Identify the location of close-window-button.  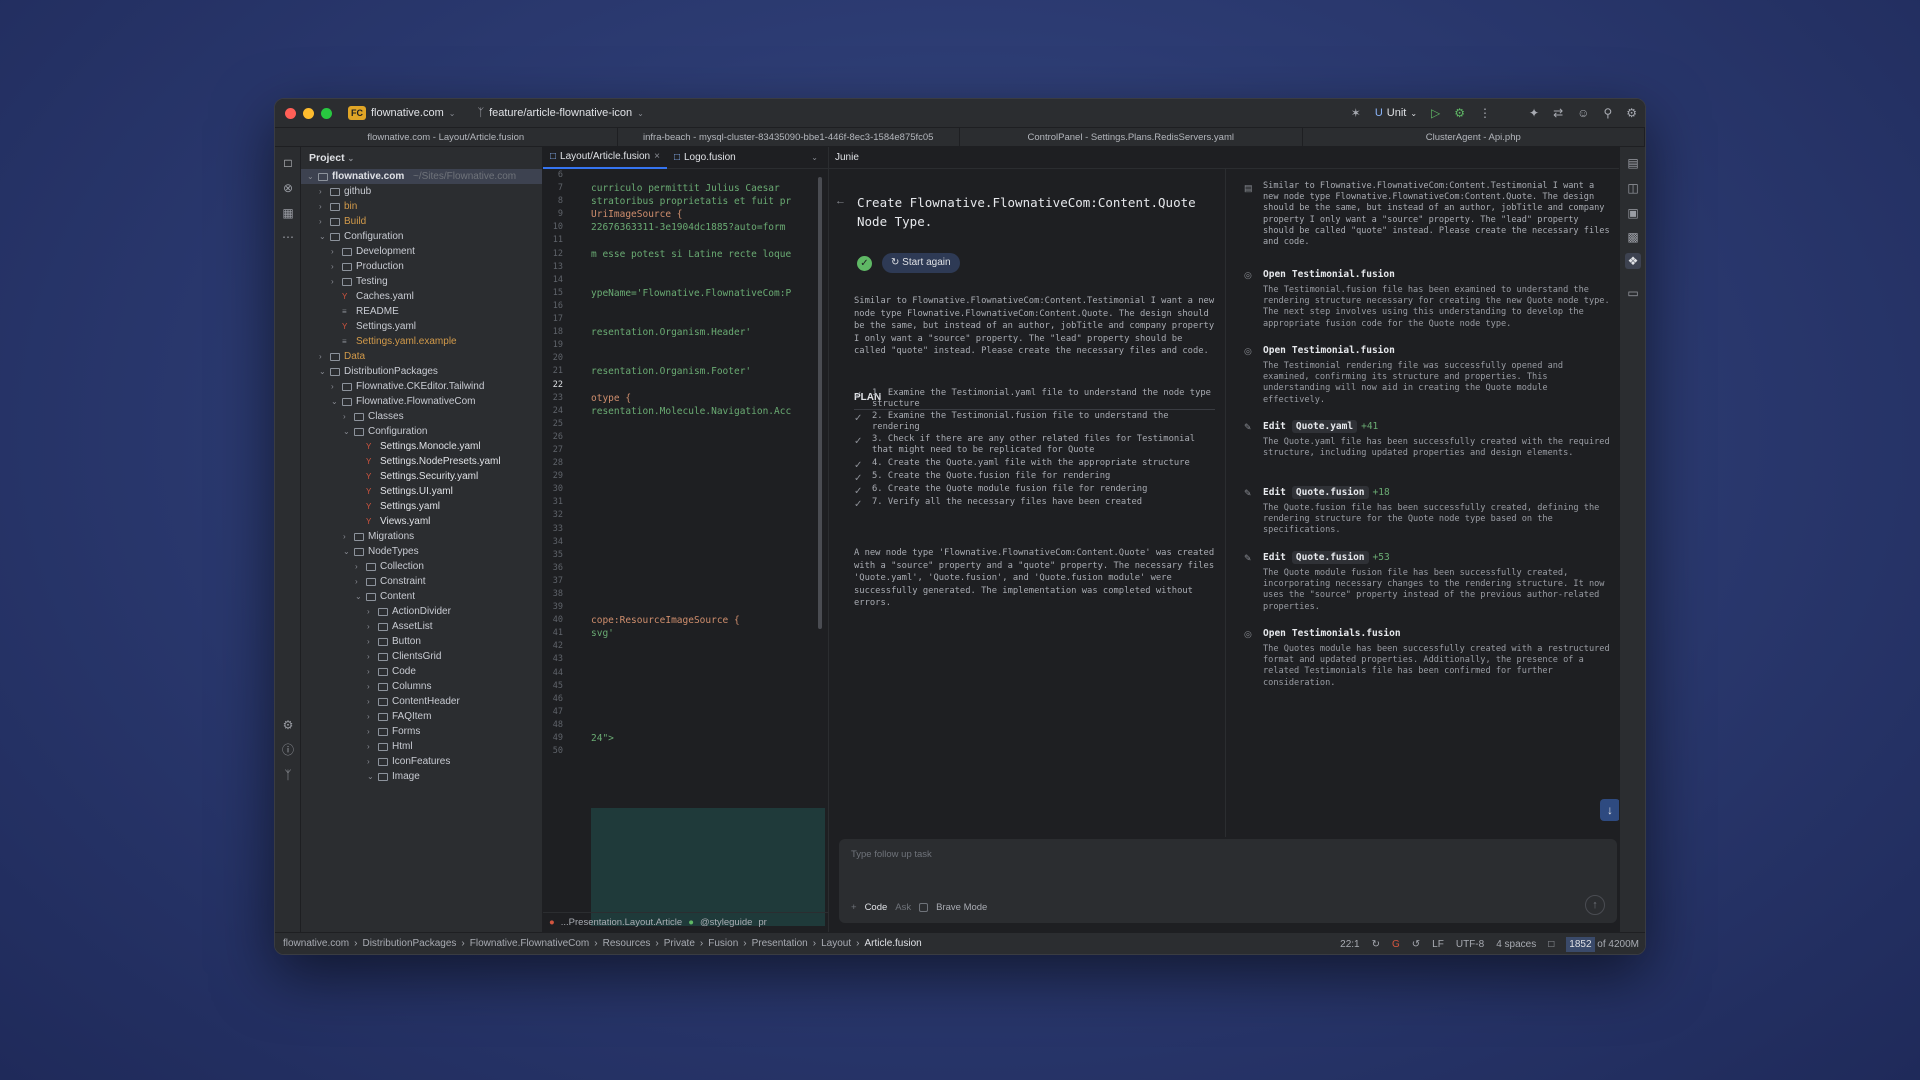
(290, 113).